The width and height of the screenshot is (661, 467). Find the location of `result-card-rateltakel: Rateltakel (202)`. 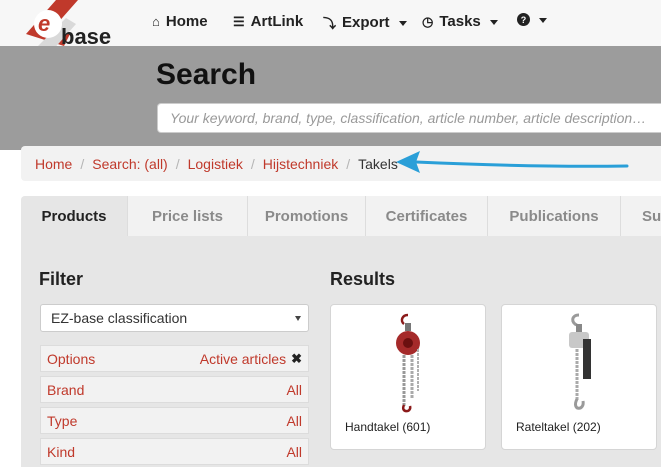

result-card-rateltakel: Rateltakel (202) is located at coordinates (579, 377).